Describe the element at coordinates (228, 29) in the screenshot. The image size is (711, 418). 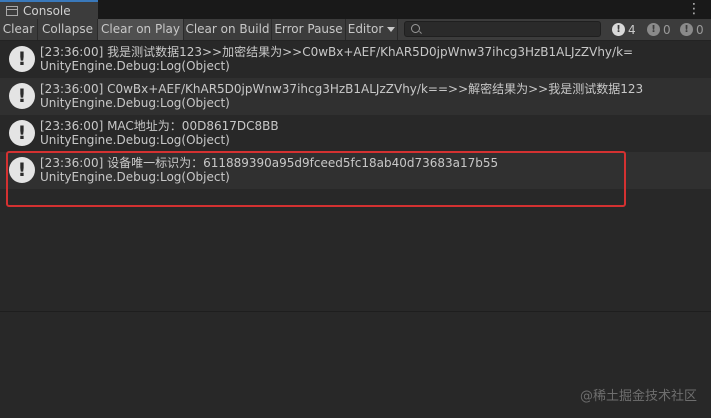
I see `clear-on-build-button: Clear on Build` at that location.